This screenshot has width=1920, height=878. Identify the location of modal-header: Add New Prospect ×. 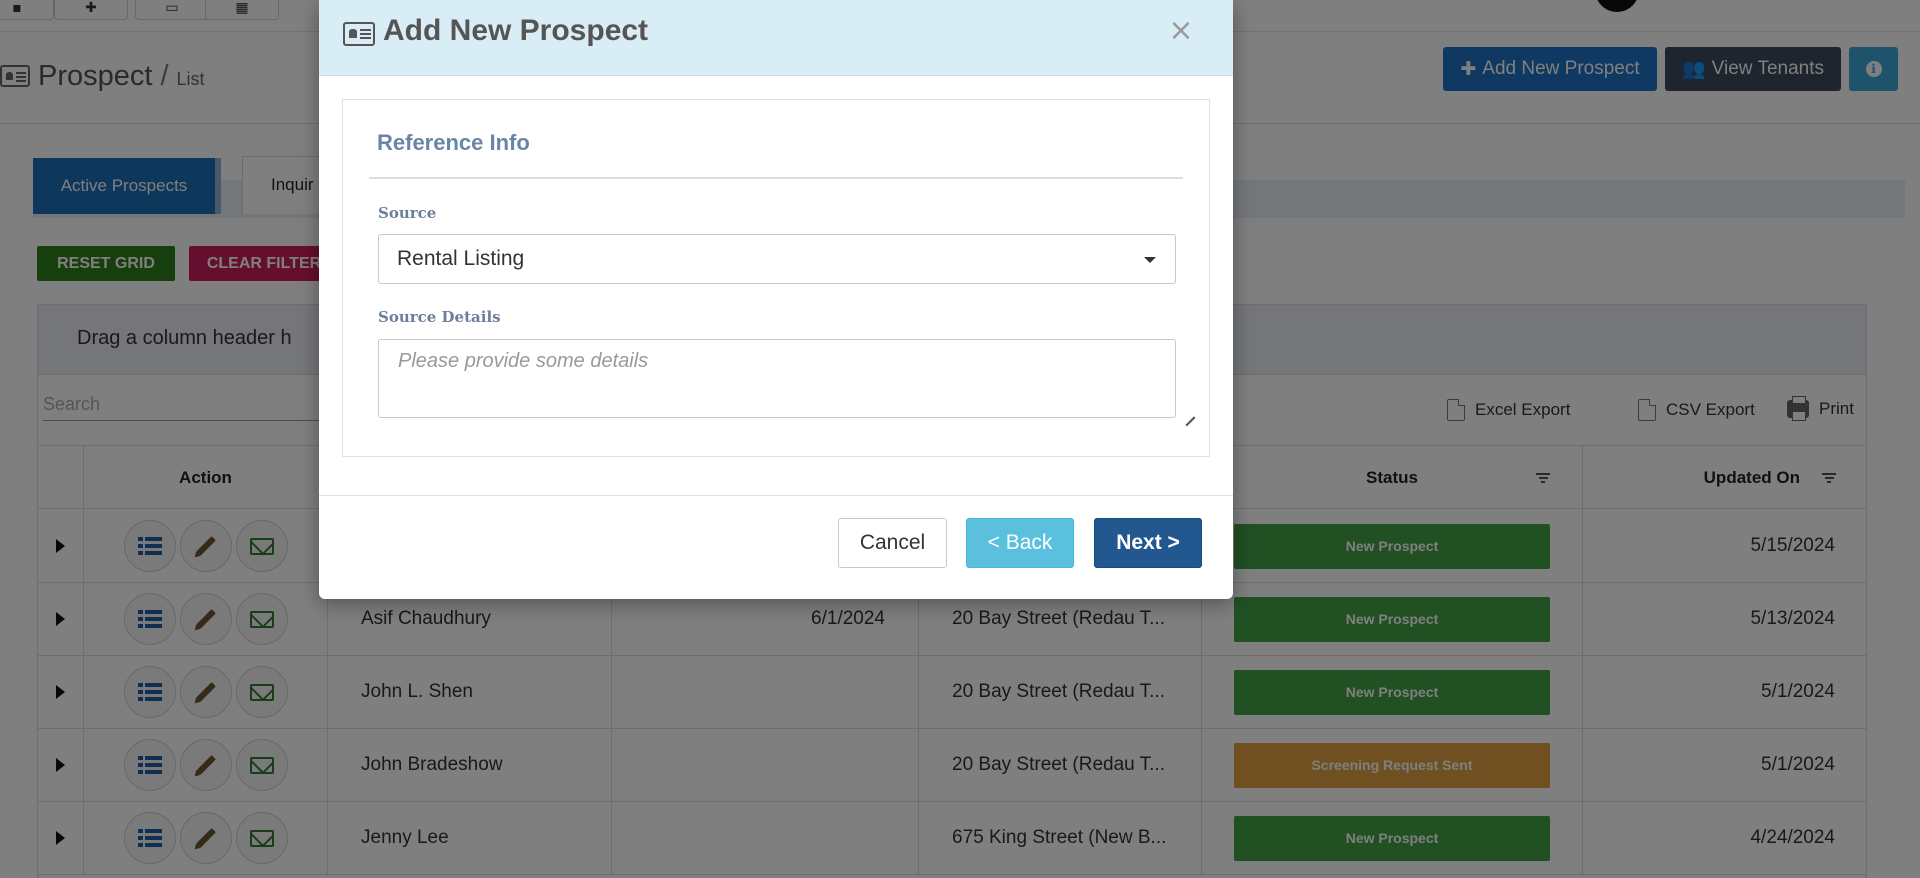
(776, 38).